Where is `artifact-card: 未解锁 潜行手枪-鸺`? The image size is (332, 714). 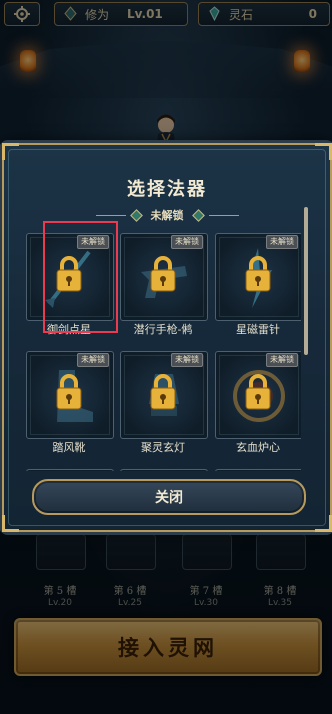 artifact-card: 未解锁 潜行手枪-鸺 is located at coordinates (164, 287).